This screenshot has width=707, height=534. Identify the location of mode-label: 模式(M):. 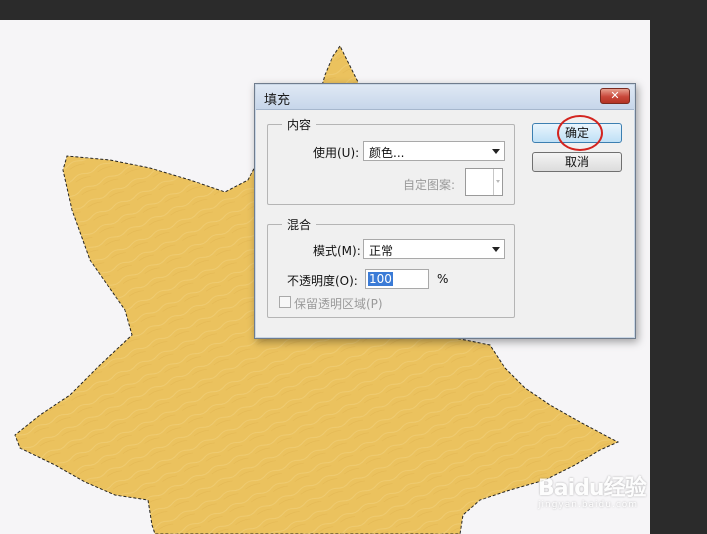
(337, 251).